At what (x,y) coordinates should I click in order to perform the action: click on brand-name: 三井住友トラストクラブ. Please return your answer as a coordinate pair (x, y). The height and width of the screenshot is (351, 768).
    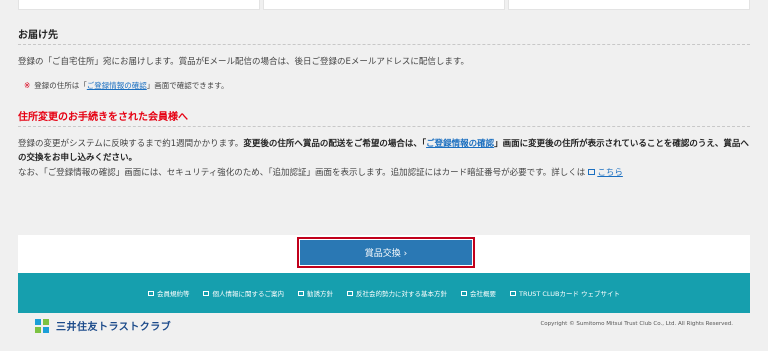
    Looking at the image, I should click on (114, 327).